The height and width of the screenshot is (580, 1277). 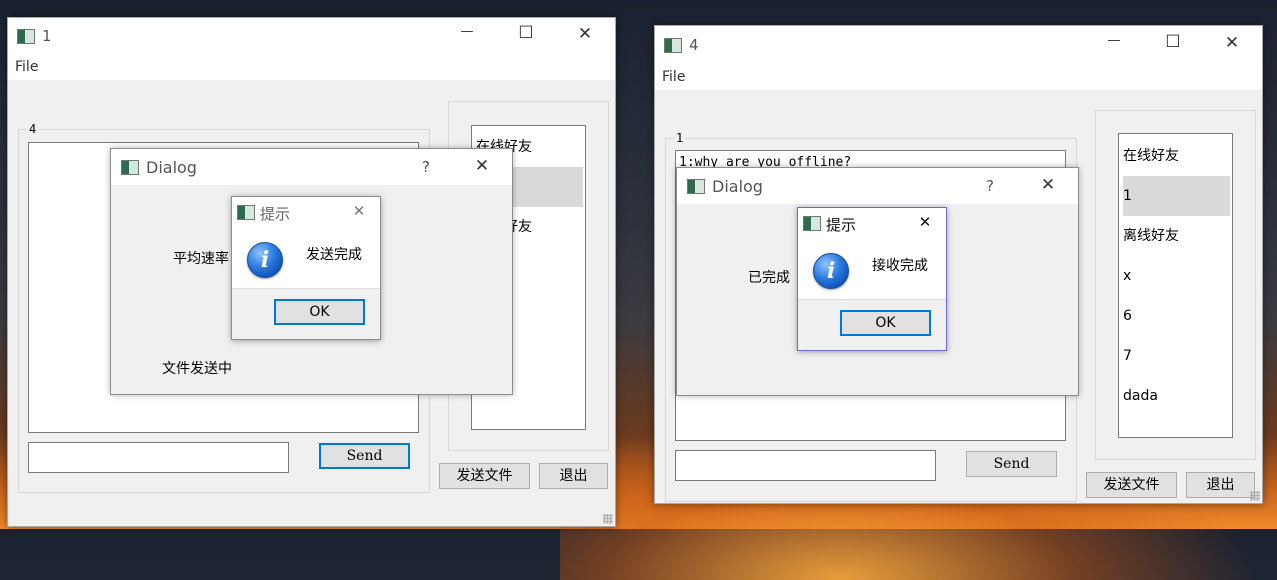 What do you see at coordinates (958, 44) in the screenshot?
I see `window-titlebar: 4 — ☐ ✕` at bounding box center [958, 44].